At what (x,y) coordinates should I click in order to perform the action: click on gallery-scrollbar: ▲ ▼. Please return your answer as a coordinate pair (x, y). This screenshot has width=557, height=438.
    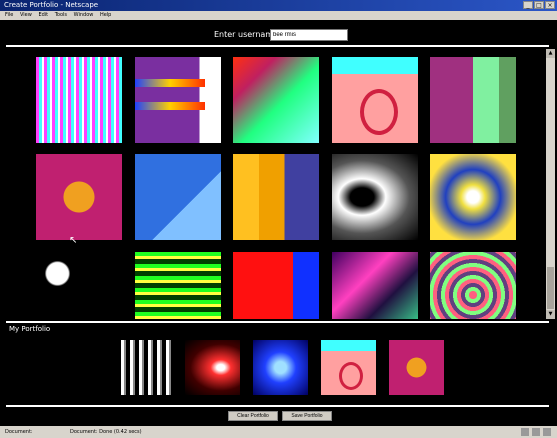
    Looking at the image, I should click on (550, 184).